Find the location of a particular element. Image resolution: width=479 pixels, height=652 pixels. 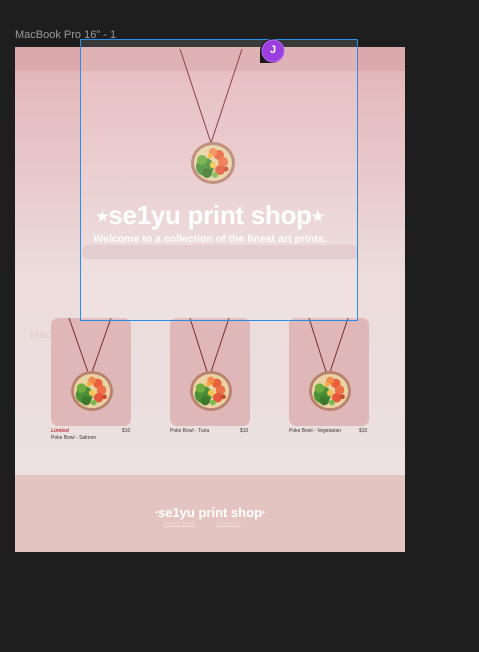

product-price-salmon: $10 is located at coordinates (126, 431).